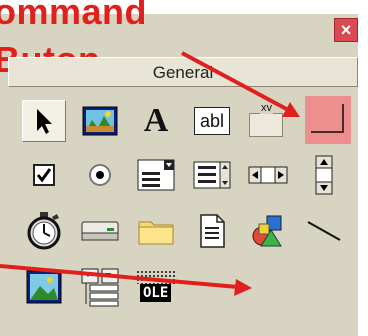 This screenshot has width=368, height=336. Describe the element at coordinates (119, 276) in the screenshot. I see `annotation-arrow-bottom` at that location.